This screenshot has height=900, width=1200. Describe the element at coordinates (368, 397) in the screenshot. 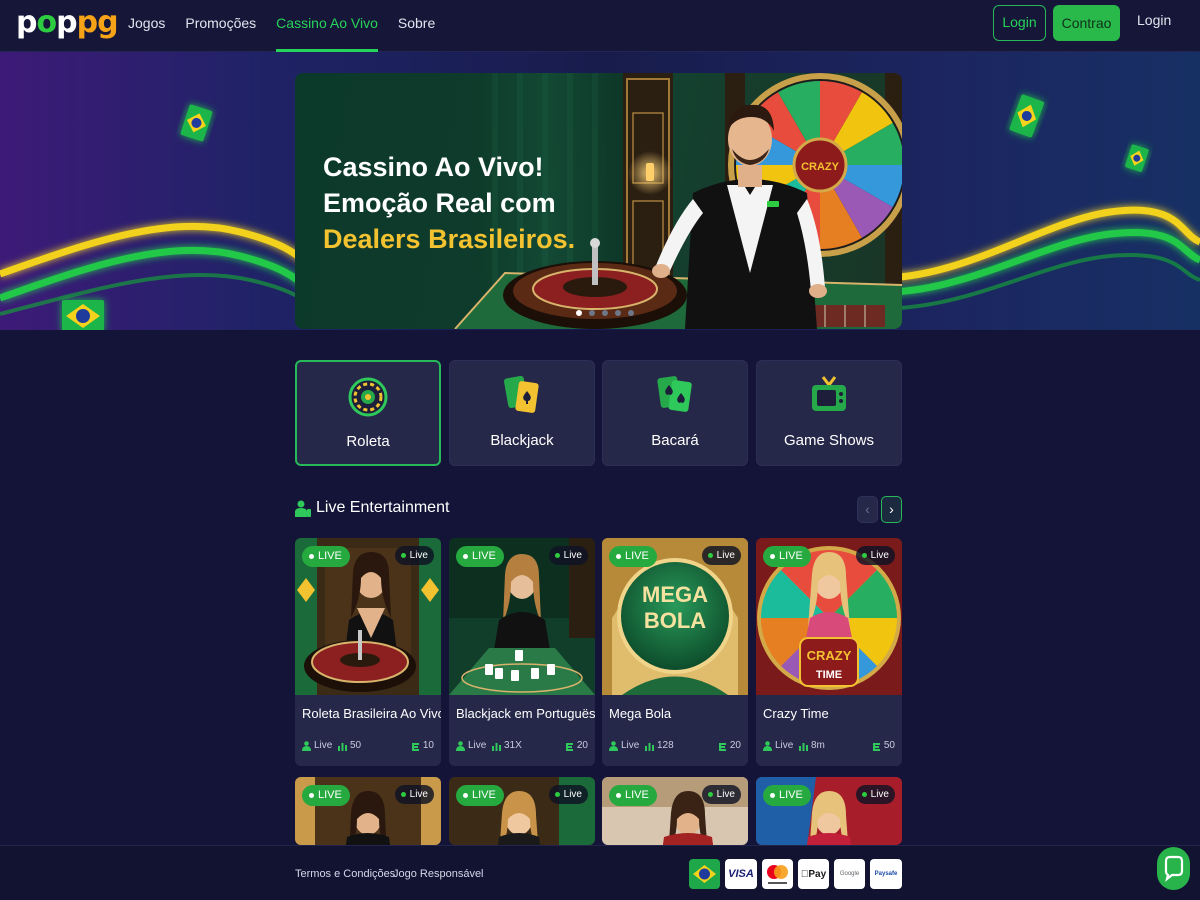

I see `roulette-icon` at that location.